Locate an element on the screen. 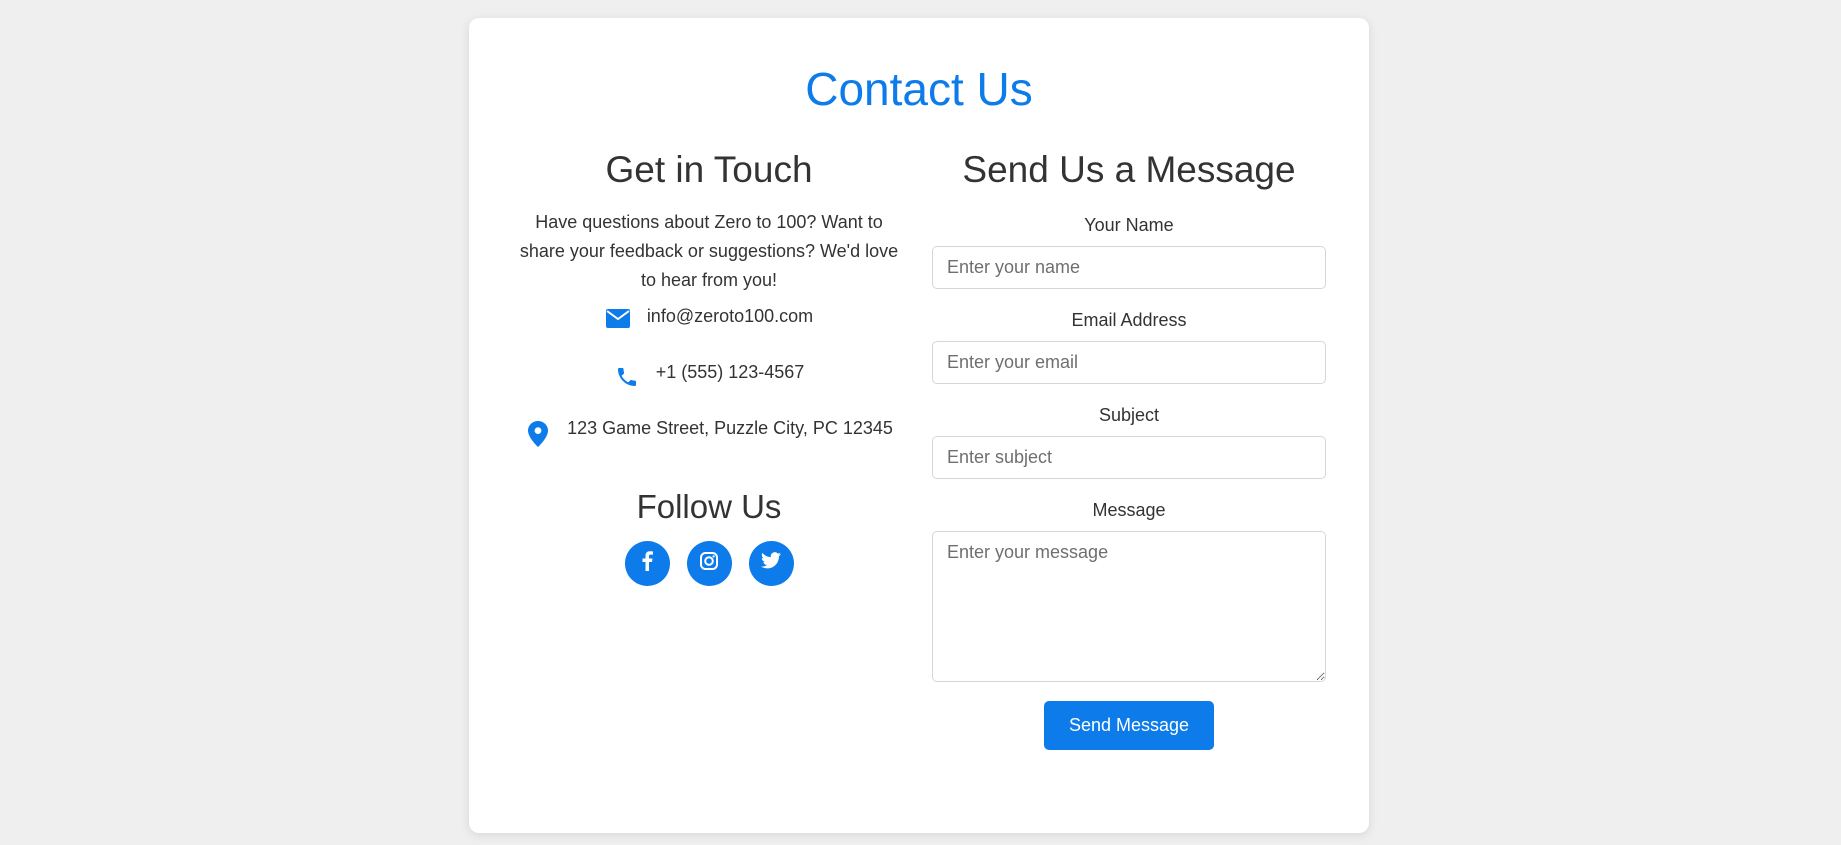 This screenshot has height=845, width=1841. facebook-button is located at coordinates (647, 563).